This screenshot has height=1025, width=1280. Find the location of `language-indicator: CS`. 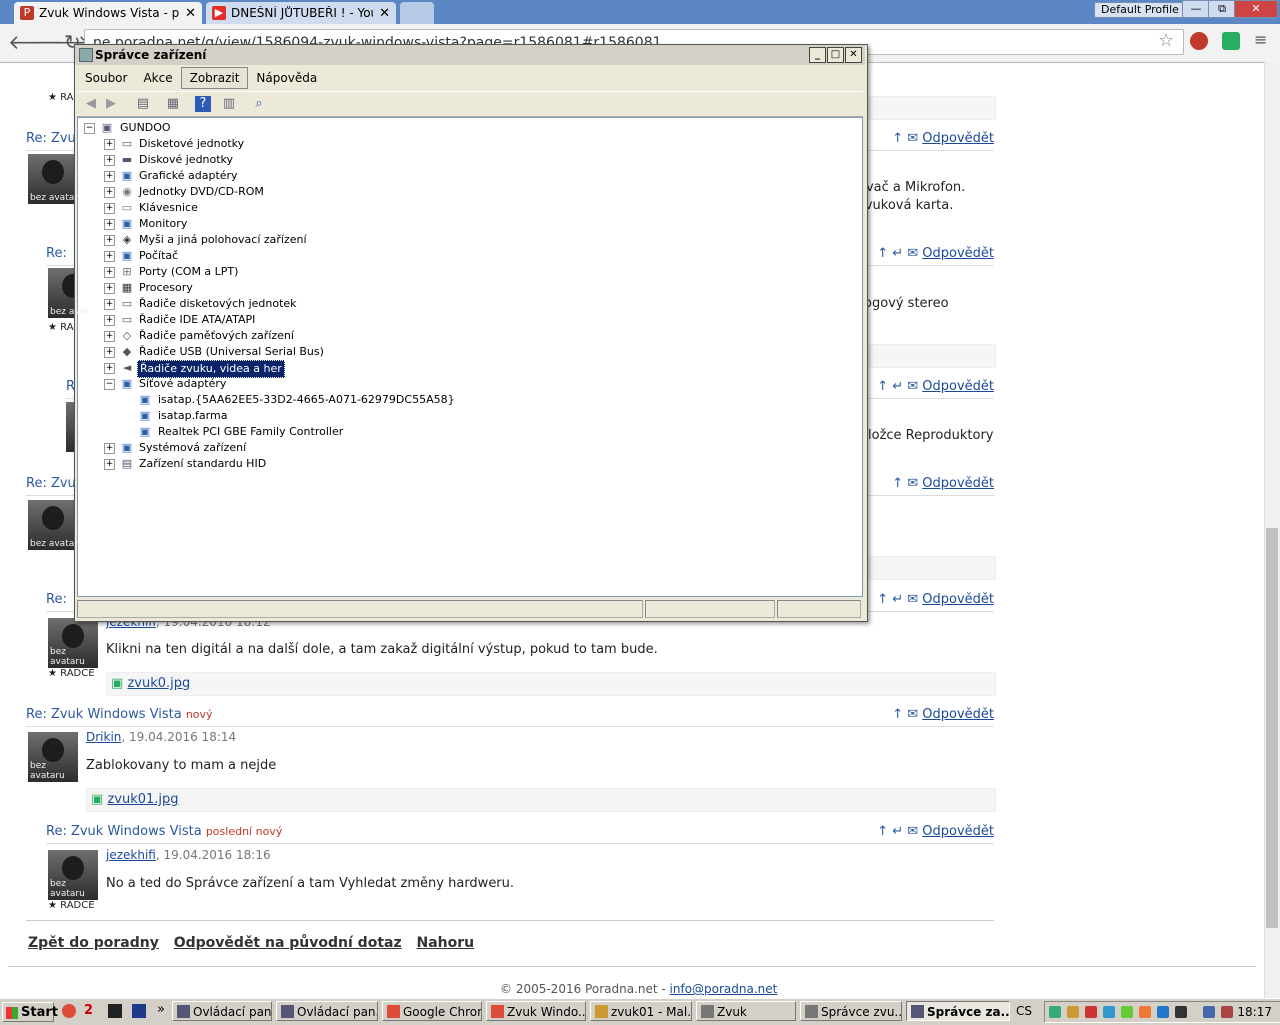

language-indicator: CS is located at coordinates (1024, 1011).